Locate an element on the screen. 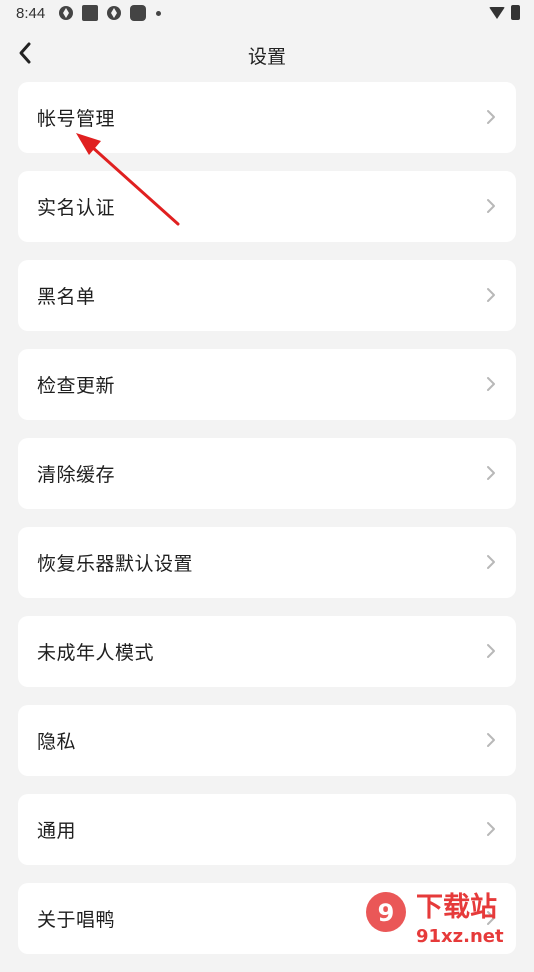 This screenshot has width=534, height=972. svg-text: 9 is located at coordinates (386, 913).